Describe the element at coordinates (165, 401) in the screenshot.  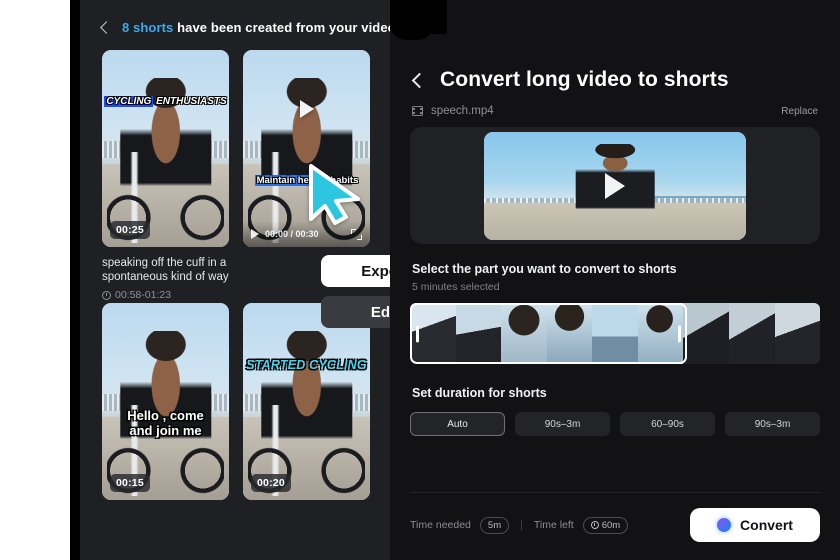
I see `short-thumbnail: Hello , come and join me 00:15` at that location.